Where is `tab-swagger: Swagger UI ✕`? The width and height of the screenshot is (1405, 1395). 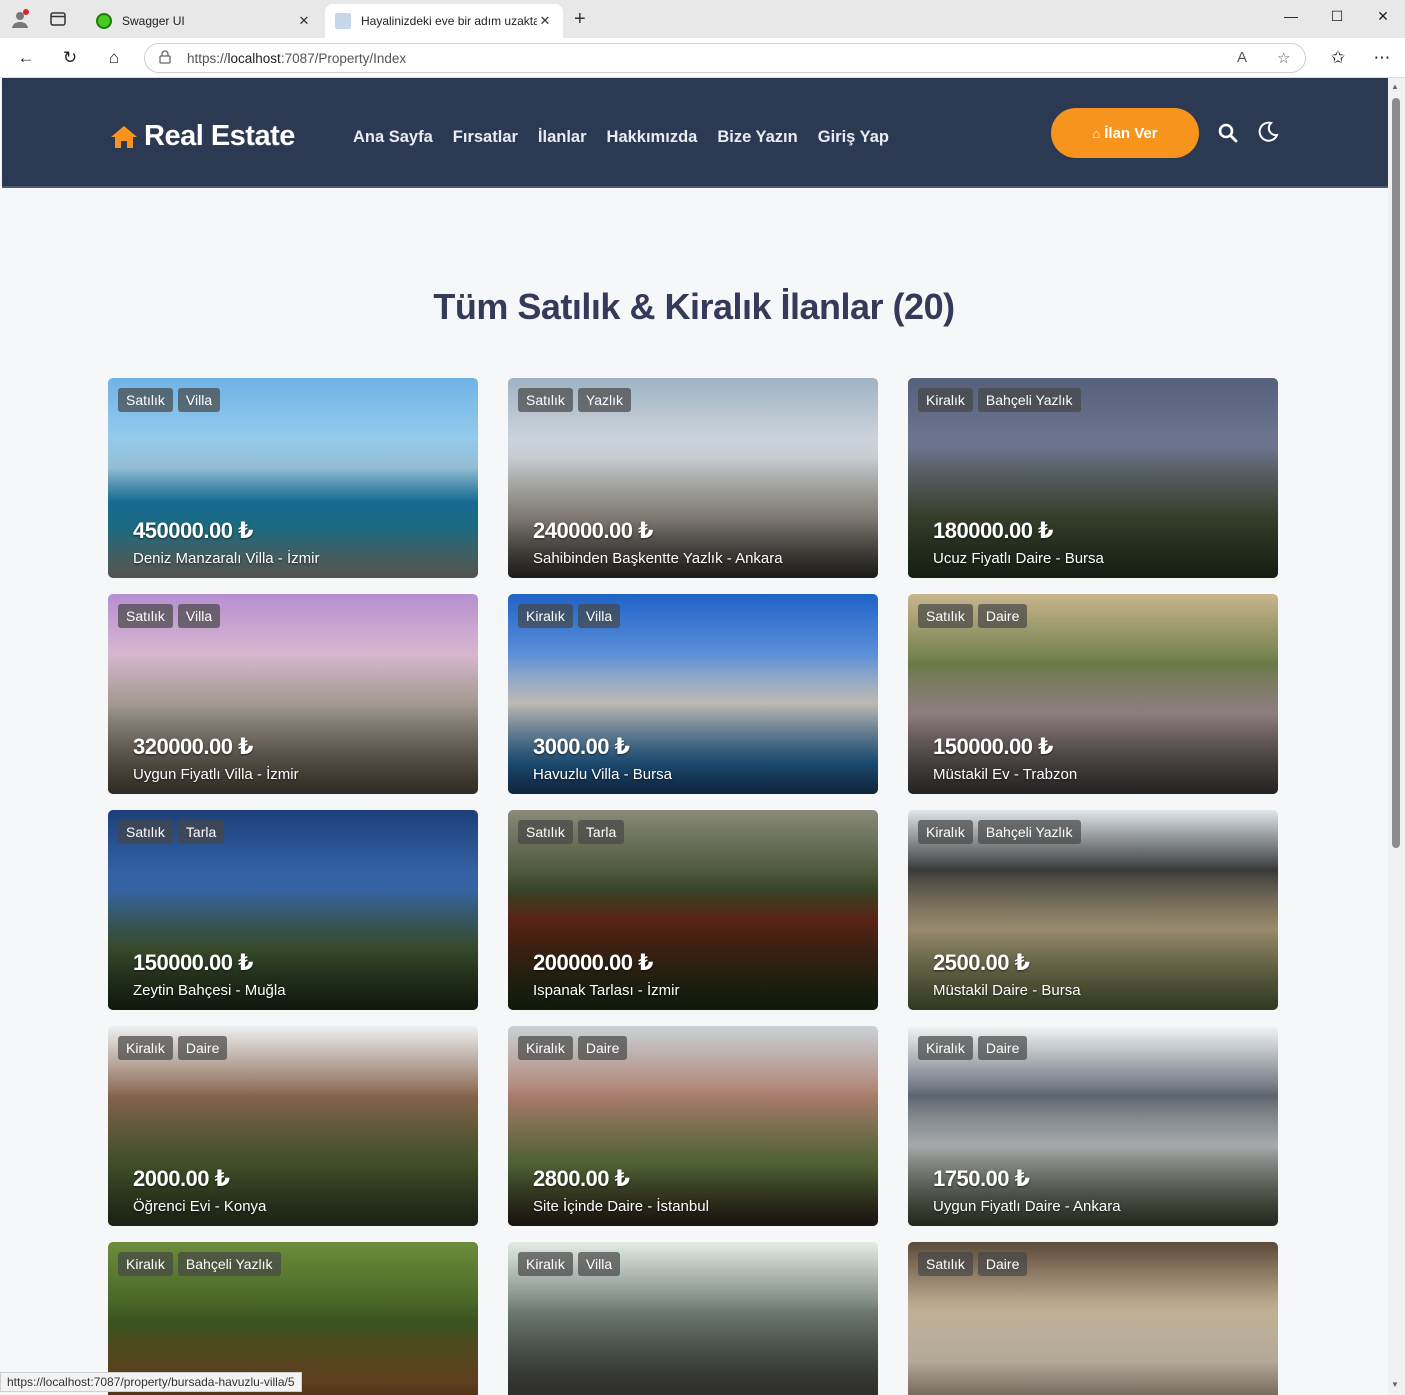 tab-swagger: Swagger UI ✕ is located at coordinates (204, 21).